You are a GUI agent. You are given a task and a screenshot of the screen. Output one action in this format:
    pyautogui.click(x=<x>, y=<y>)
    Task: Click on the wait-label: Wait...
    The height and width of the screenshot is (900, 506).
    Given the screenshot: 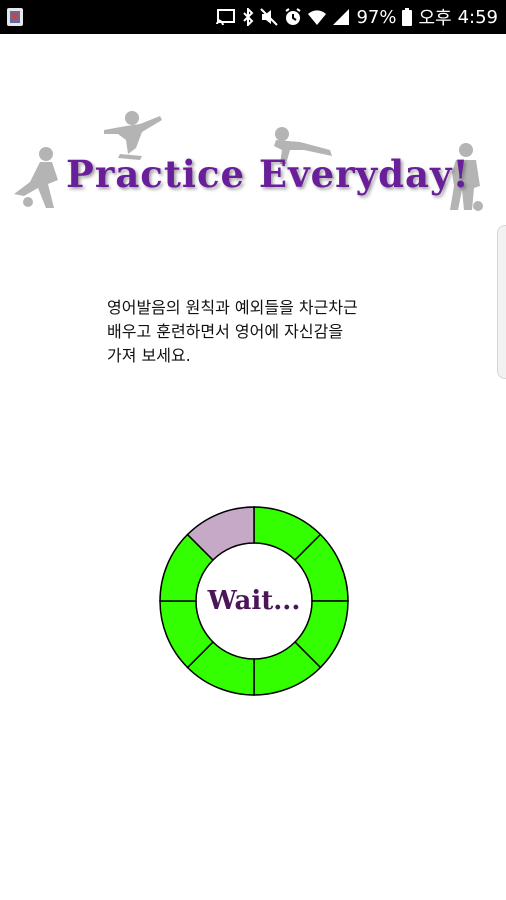 What is the action you would take?
    pyautogui.click(x=254, y=601)
    